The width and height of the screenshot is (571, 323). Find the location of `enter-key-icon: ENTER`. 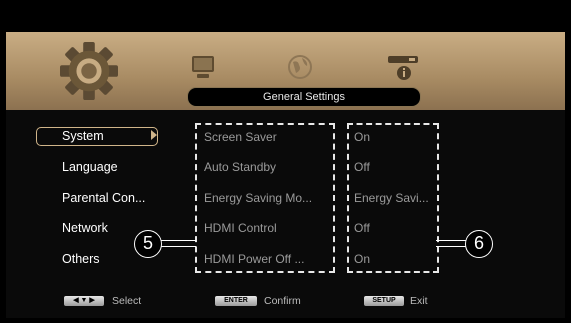

enter-key-icon: ENTER is located at coordinates (236, 301).